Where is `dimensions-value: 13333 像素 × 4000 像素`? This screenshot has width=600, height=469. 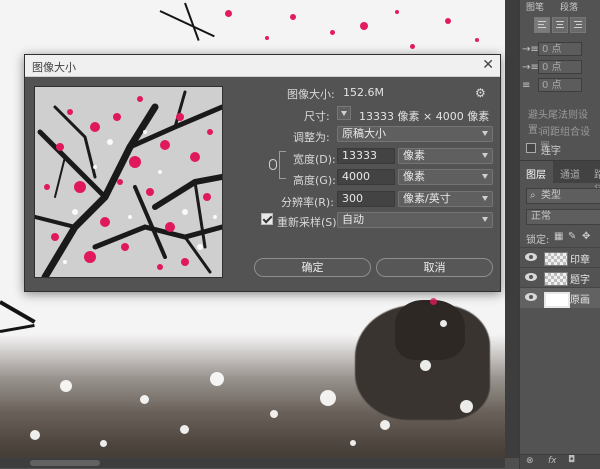 dimensions-value: 13333 像素 × 4000 像素 is located at coordinates (424, 116).